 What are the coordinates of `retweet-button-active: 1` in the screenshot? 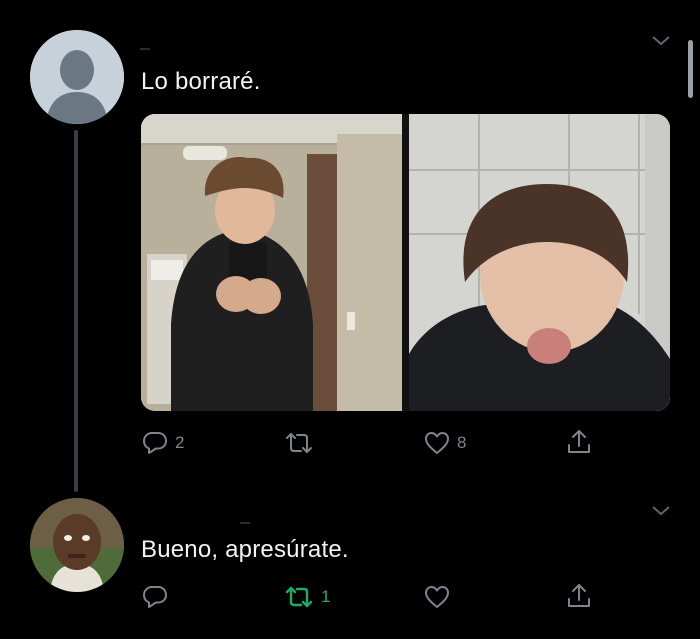 It's located at (306, 597).